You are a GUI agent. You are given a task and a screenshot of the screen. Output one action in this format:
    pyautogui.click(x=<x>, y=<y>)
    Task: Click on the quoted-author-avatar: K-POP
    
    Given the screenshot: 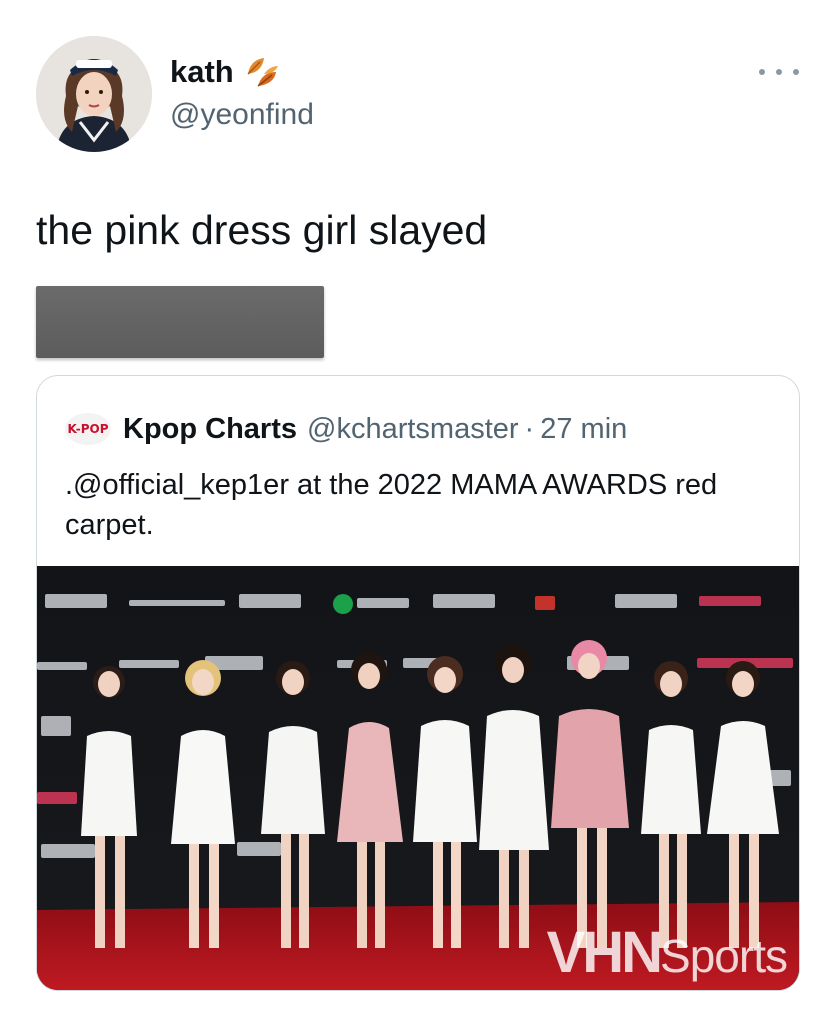 What is the action you would take?
    pyautogui.click(x=88, y=429)
    